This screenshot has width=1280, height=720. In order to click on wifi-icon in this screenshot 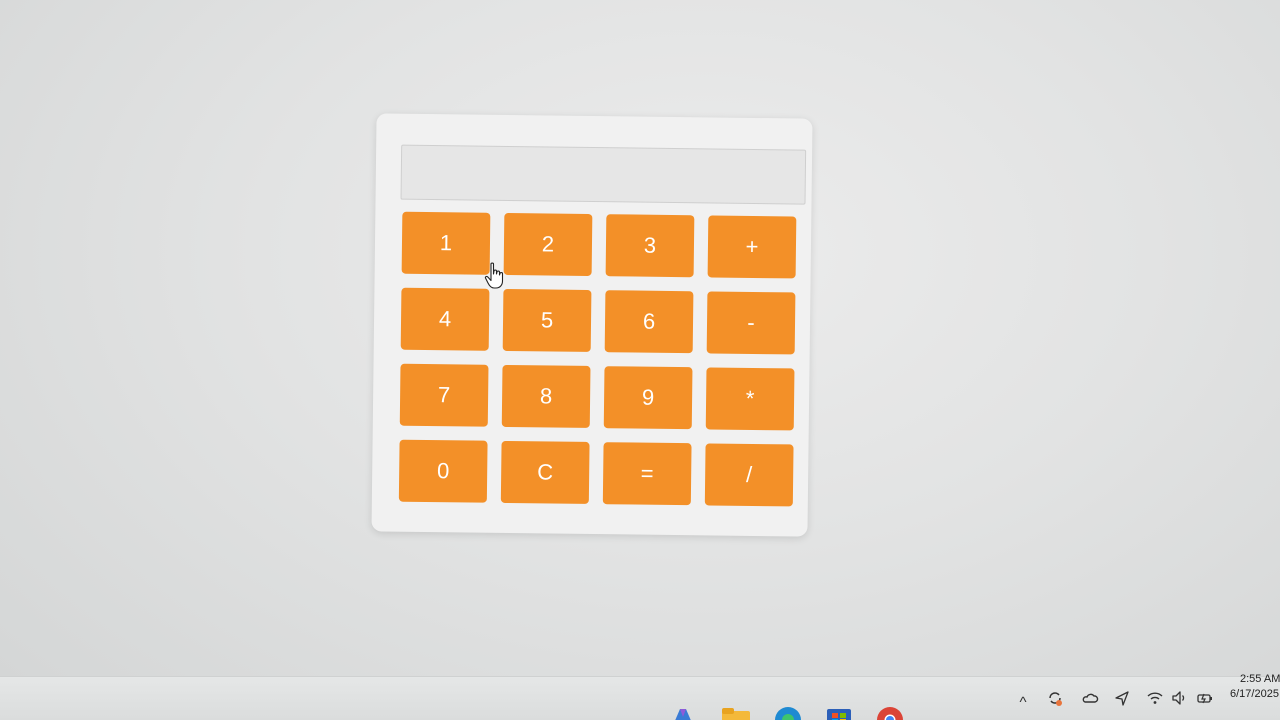, I will do `click(1155, 698)`.